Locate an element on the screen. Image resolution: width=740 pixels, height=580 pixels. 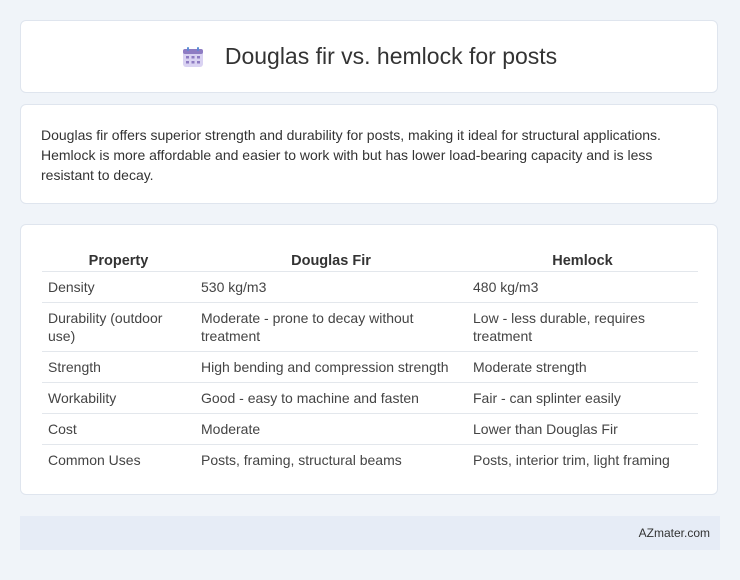
table-cell: Low - less durable, requires treatment is located at coordinates (582, 327).